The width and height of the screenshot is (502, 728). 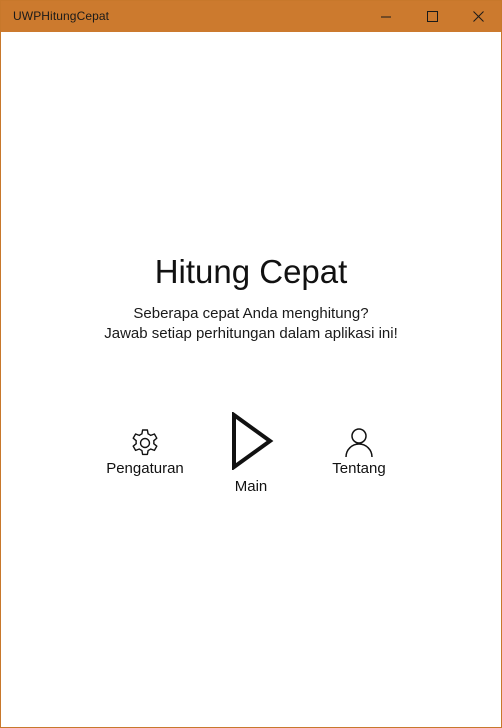 What do you see at coordinates (251, 271) in the screenshot?
I see `page-title: Hitung Cepat` at bounding box center [251, 271].